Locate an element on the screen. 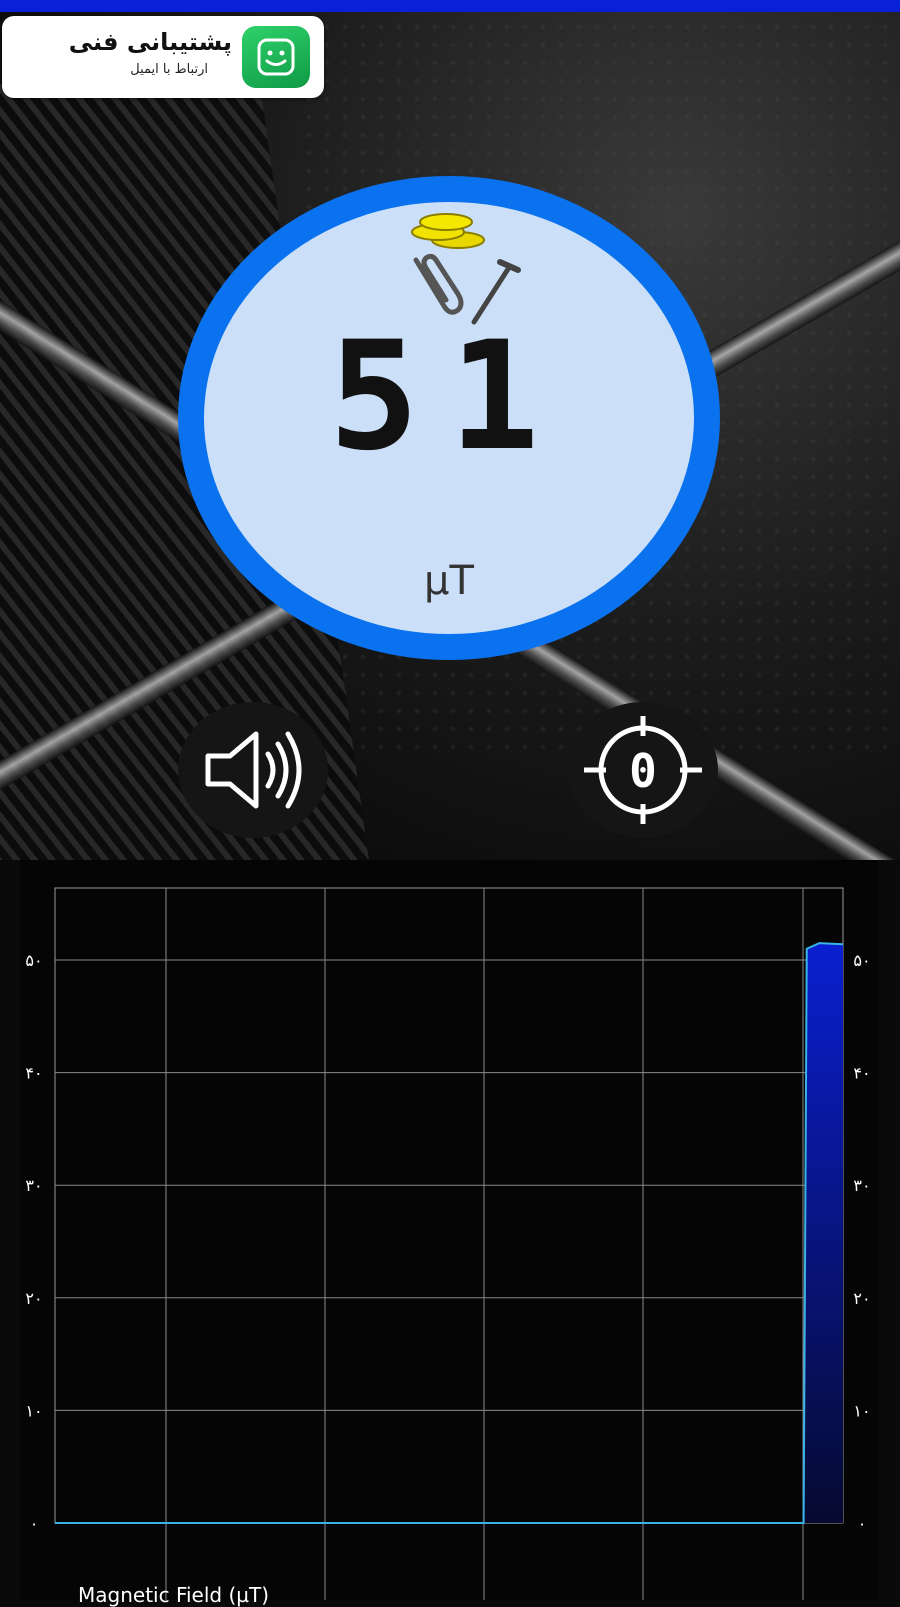 The height and width of the screenshot is (1607, 900). y-tick-label-left: ۰ is located at coordinates (34, 1523).